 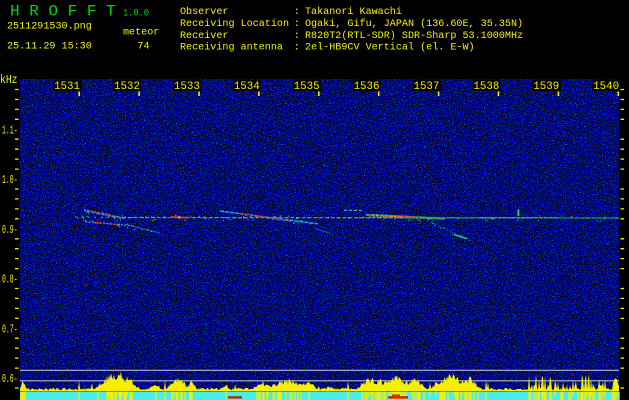 What do you see at coordinates (231, 48) in the screenshot?
I see `svg-text: Receiving antenna` at bounding box center [231, 48].